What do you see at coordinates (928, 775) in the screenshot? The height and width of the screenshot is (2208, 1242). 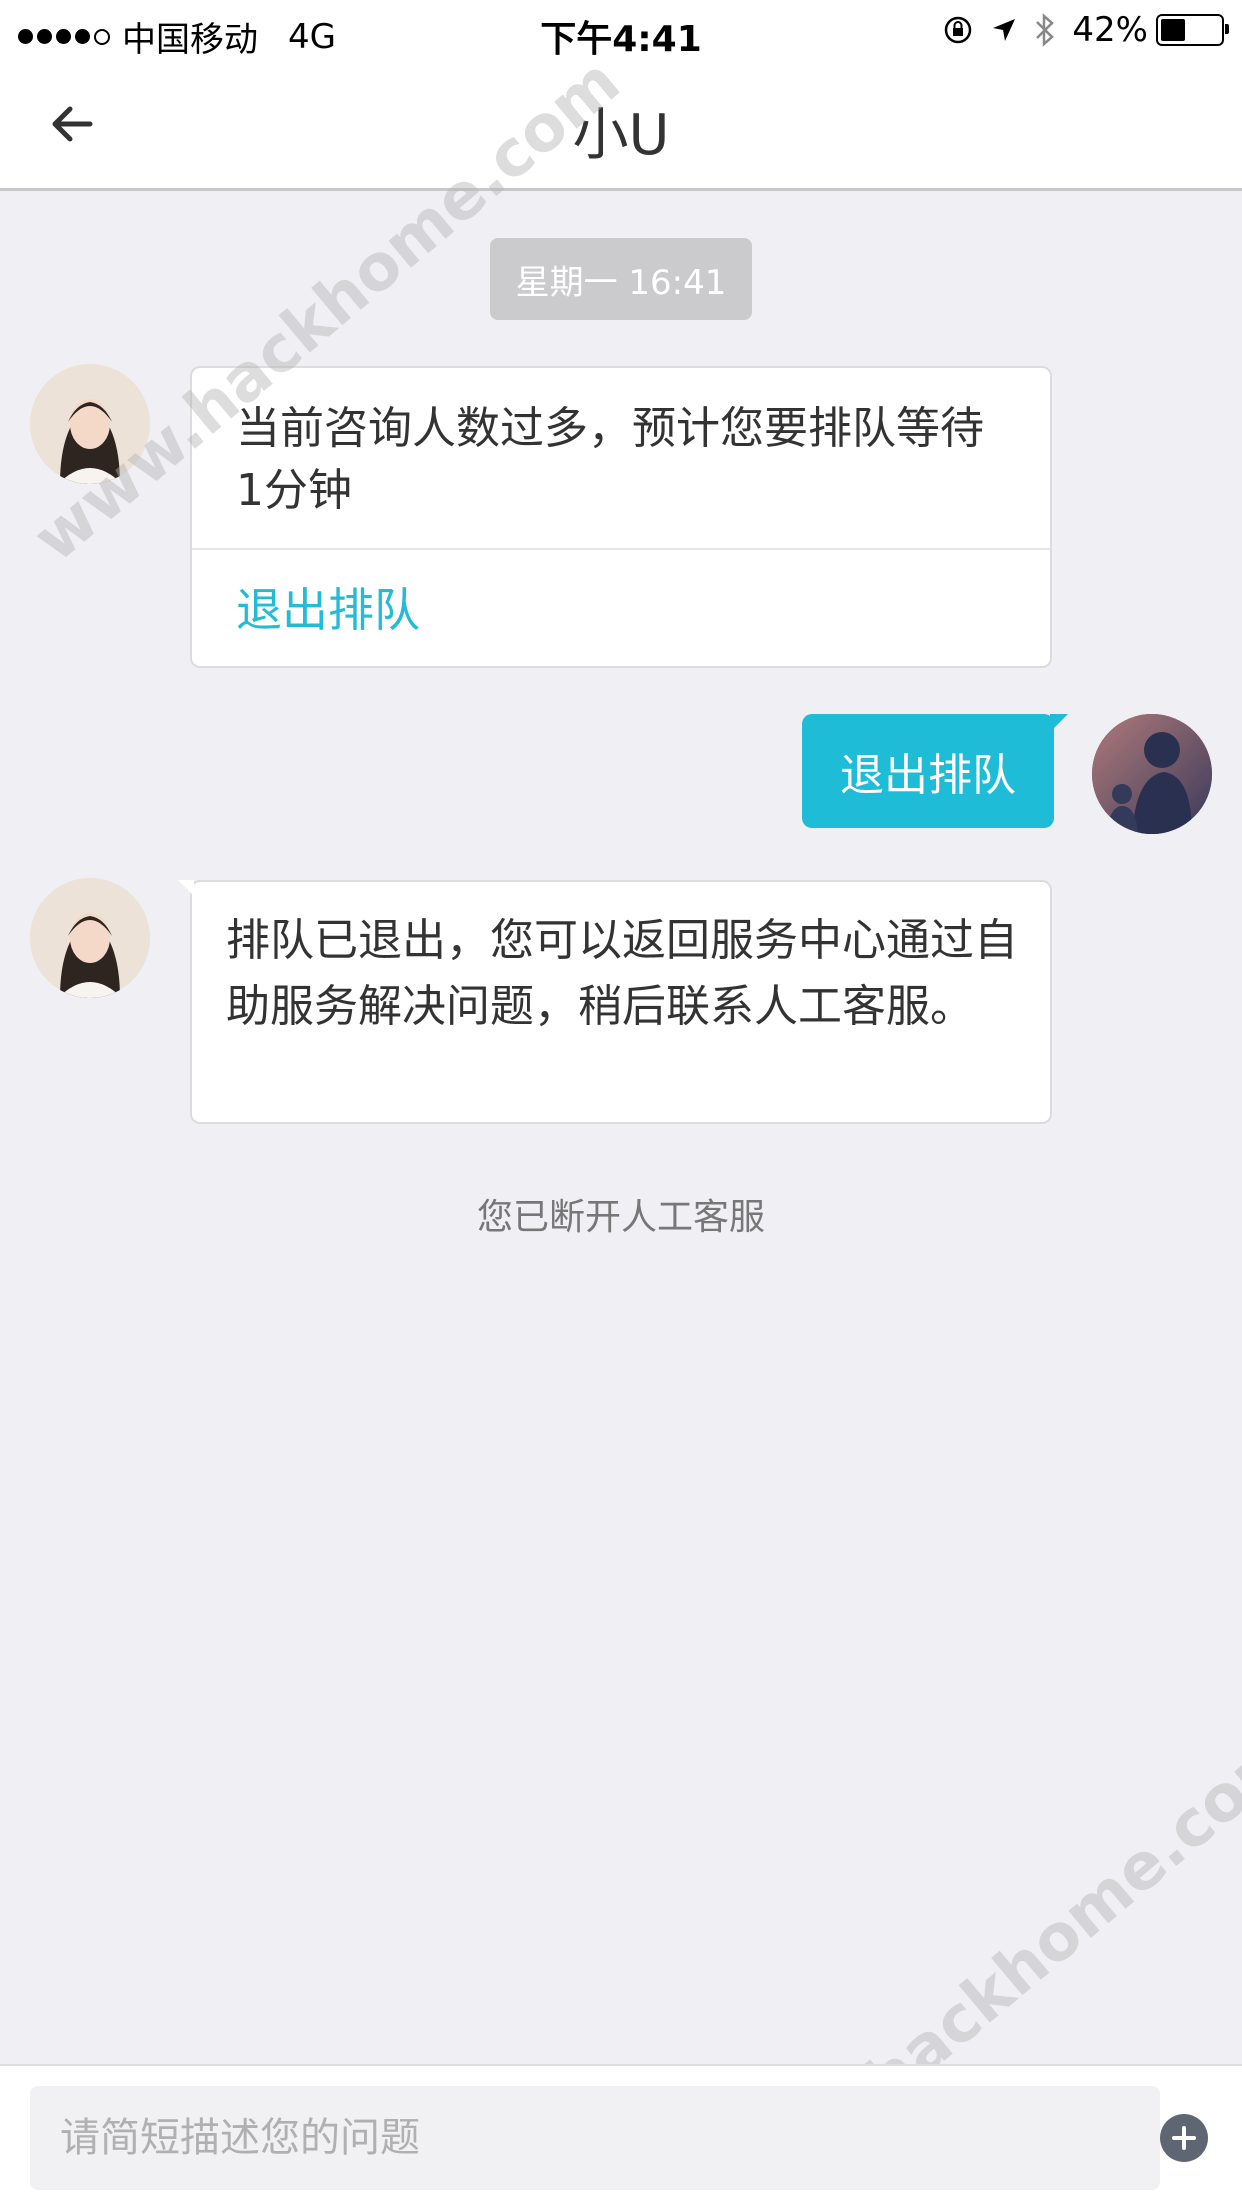 I see `user-message-text: 退出排队` at bounding box center [928, 775].